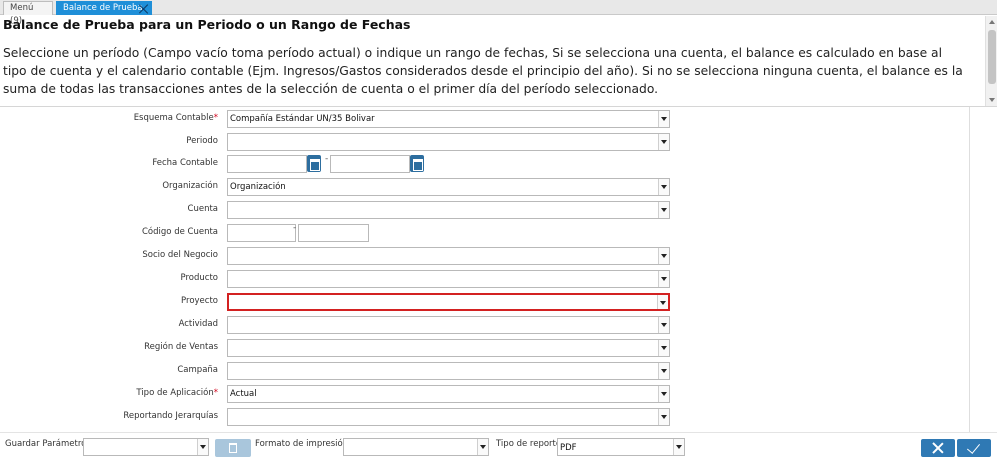 This screenshot has height=457, width=997. What do you see at coordinates (258, 187) in the screenshot?
I see `organizacion-value: Organización` at bounding box center [258, 187].